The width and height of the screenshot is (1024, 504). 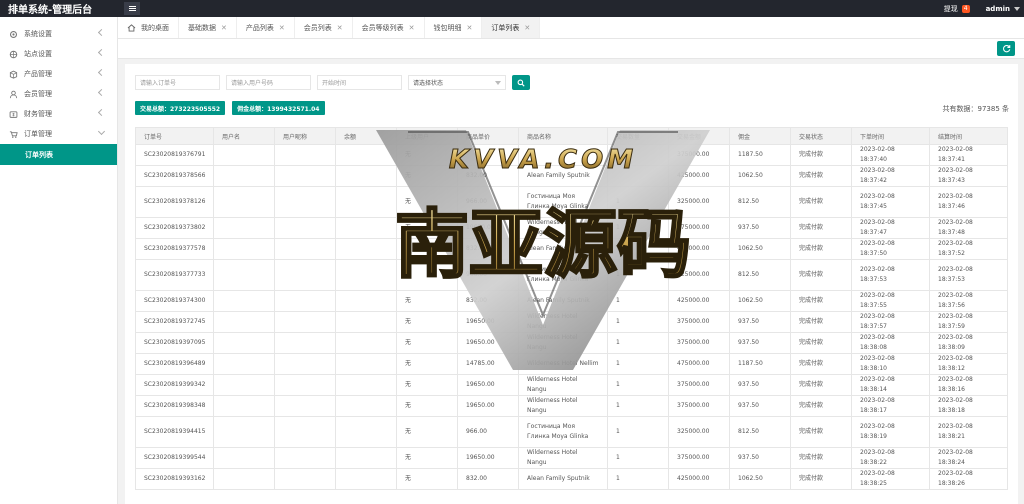 What do you see at coordinates (58, 114) in the screenshot?
I see `sidebar-item-finance: 财务管理` at bounding box center [58, 114].